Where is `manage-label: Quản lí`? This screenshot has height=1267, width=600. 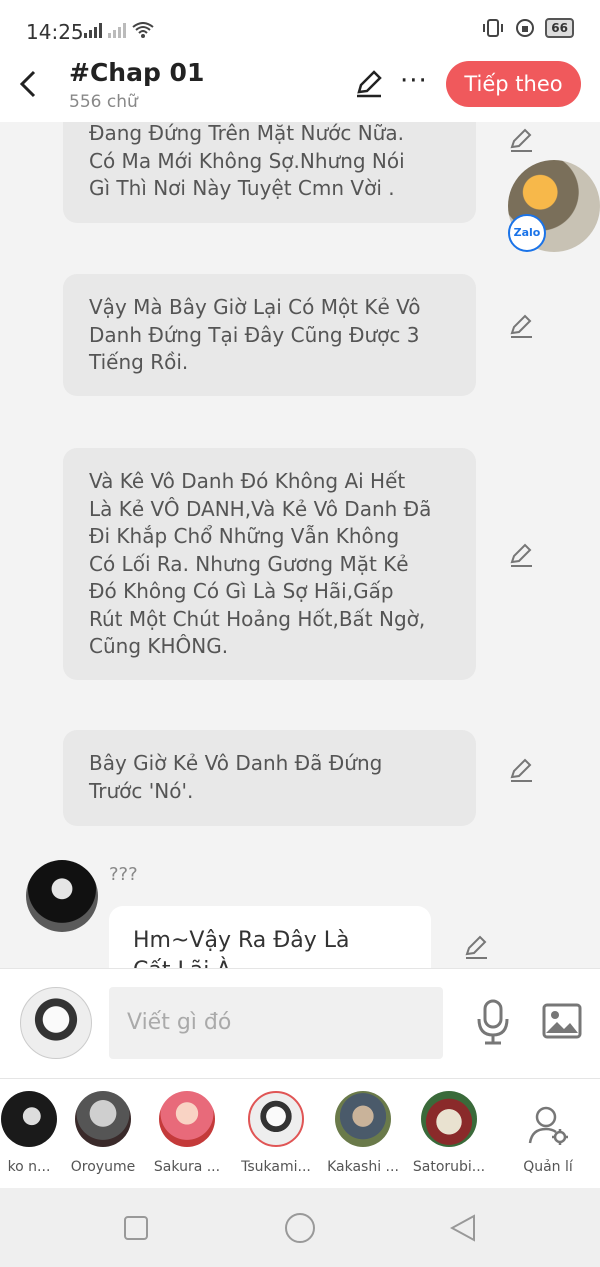 manage-label: Quản lí is located at coordinates (548, 1167).